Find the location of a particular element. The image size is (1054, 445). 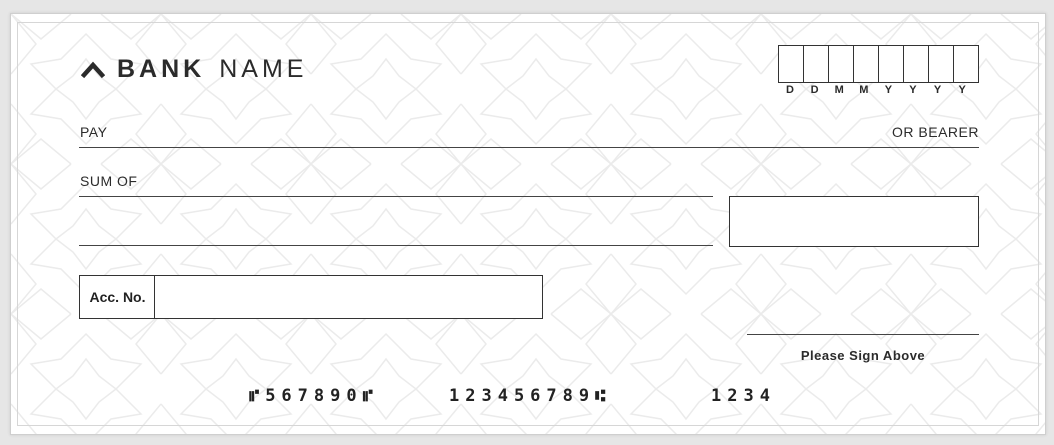

account-number-field is located at coordinates (348, 297).